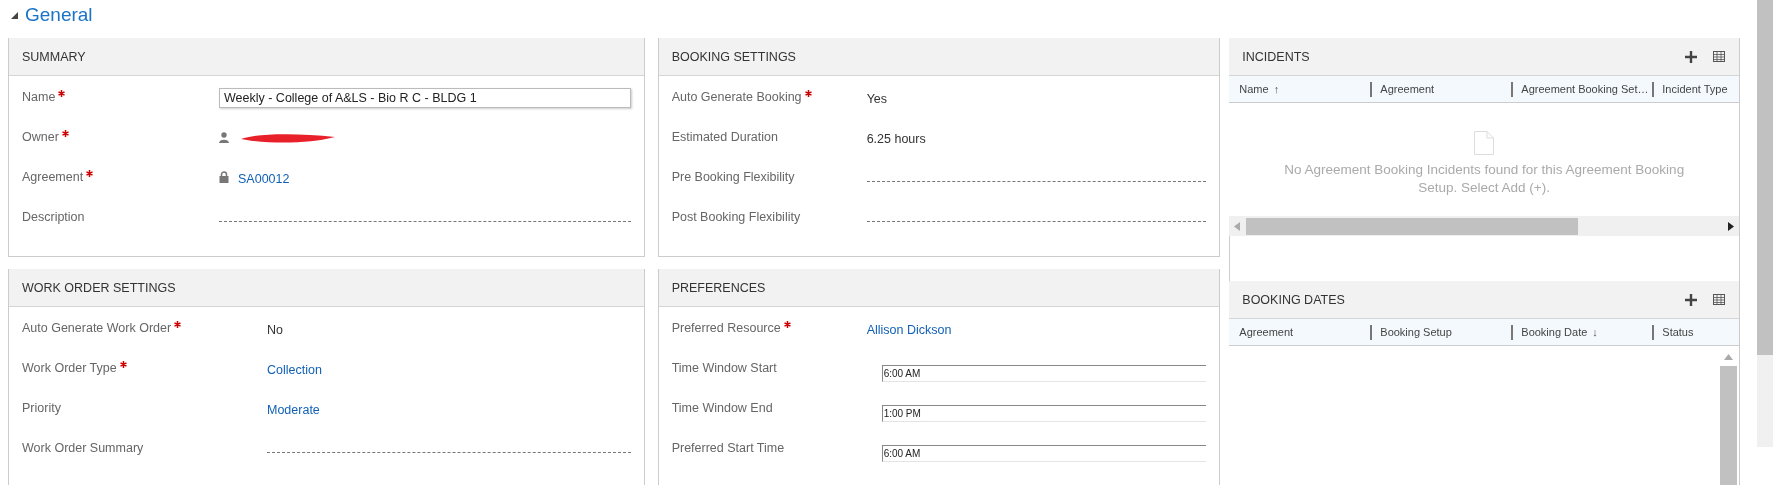  I want to click on field-label: Preferred Resource, so click(726, 328).